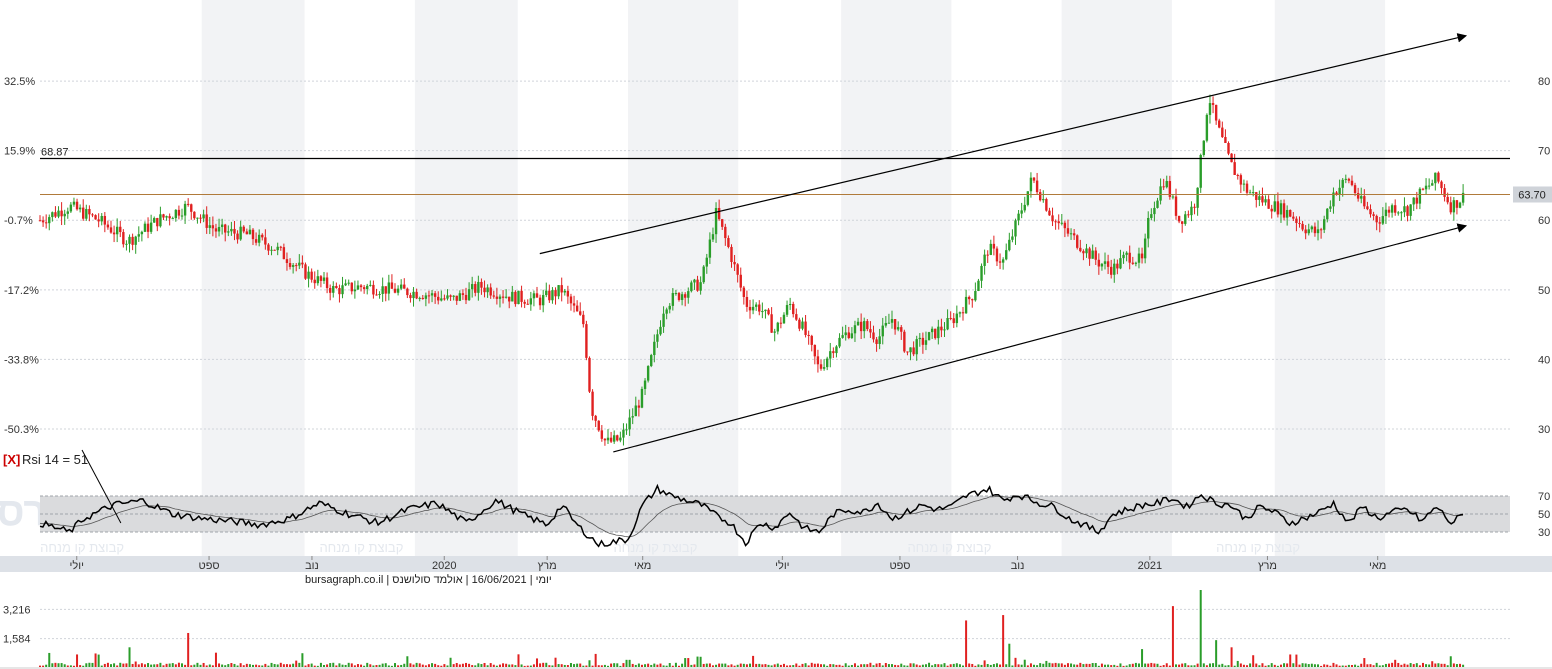  What do you see at coordinates (11, 459) in the screenshot?
I see `rsi-label-prefix: [X]` at bounding box center [11, 459].